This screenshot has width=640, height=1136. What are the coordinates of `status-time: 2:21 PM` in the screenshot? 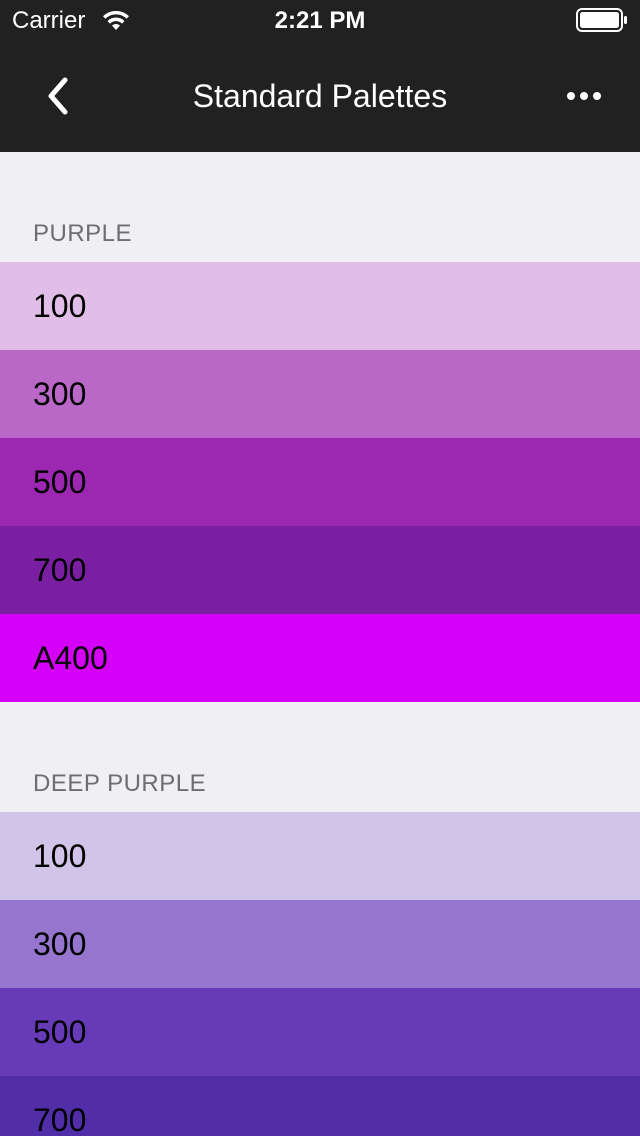 It's located at (320, 20).